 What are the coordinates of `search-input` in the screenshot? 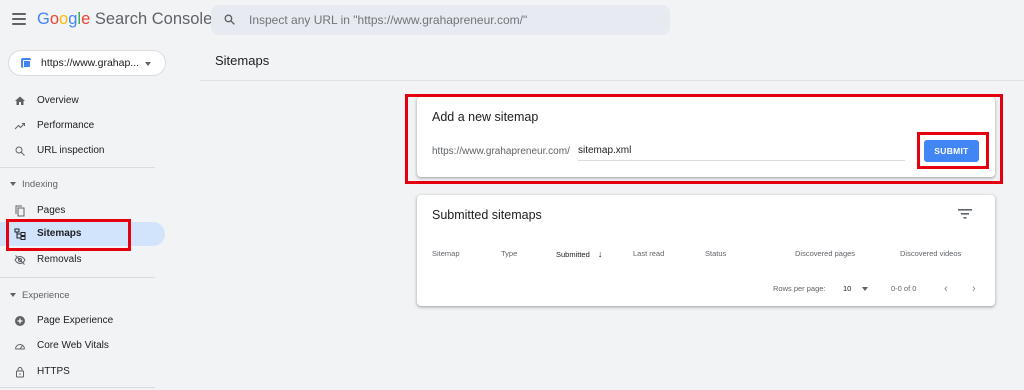 It's located at (454, 20).